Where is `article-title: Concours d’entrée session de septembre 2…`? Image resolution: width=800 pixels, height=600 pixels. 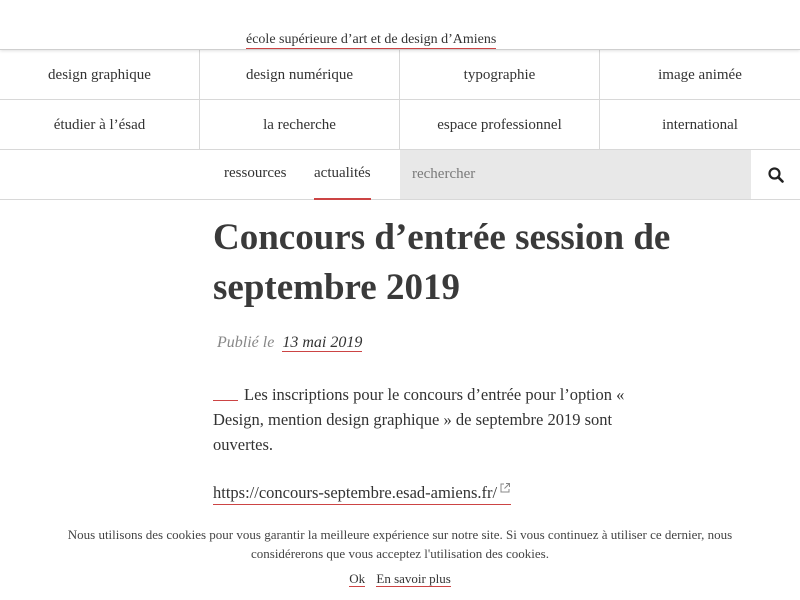
article-title: Concours d’entrée session de septembre 2… is located at coordinates (442, 262).